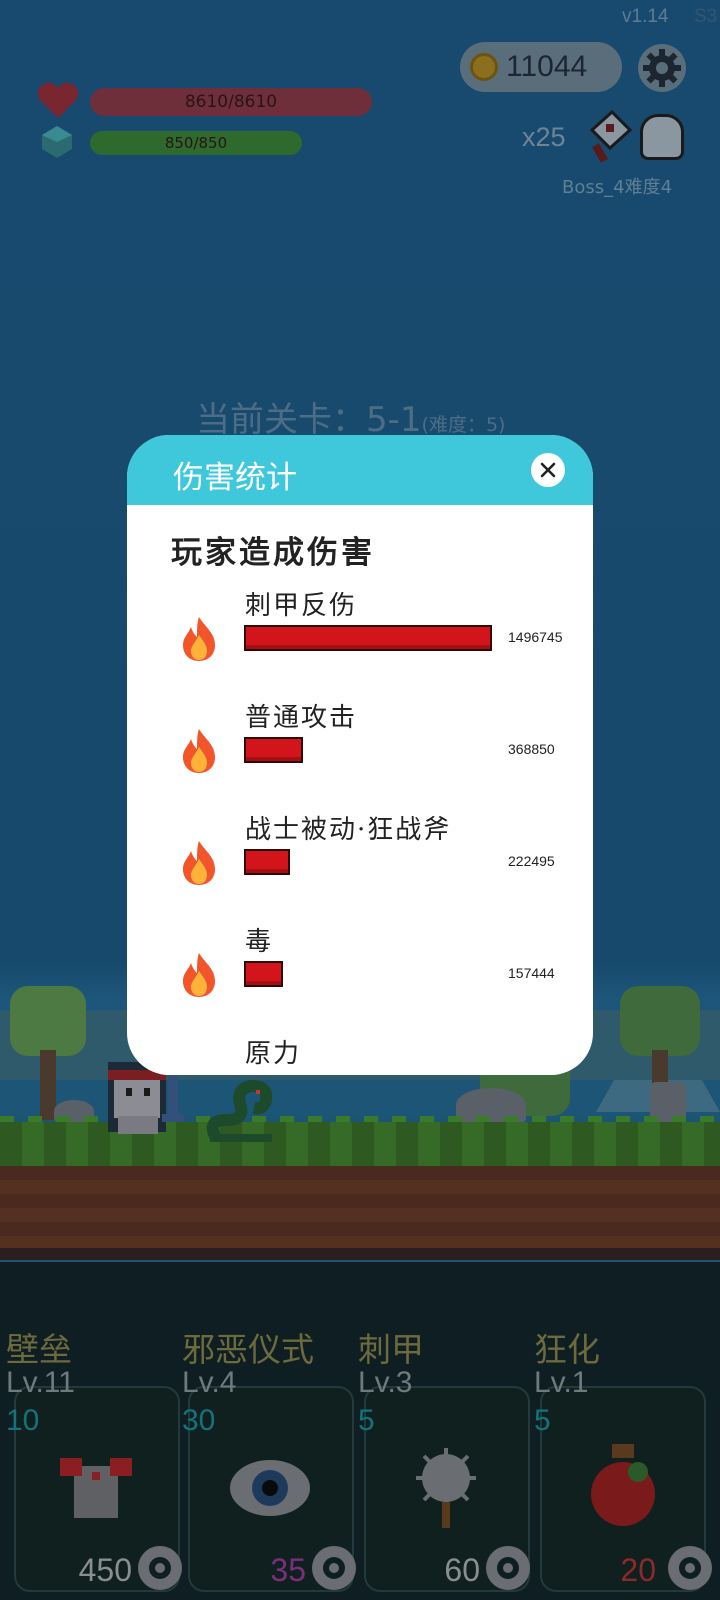  What do you see at coordinates (96, 1488) in the screenshot?
I see `armor-icon` at bounding box center [96, 1488].